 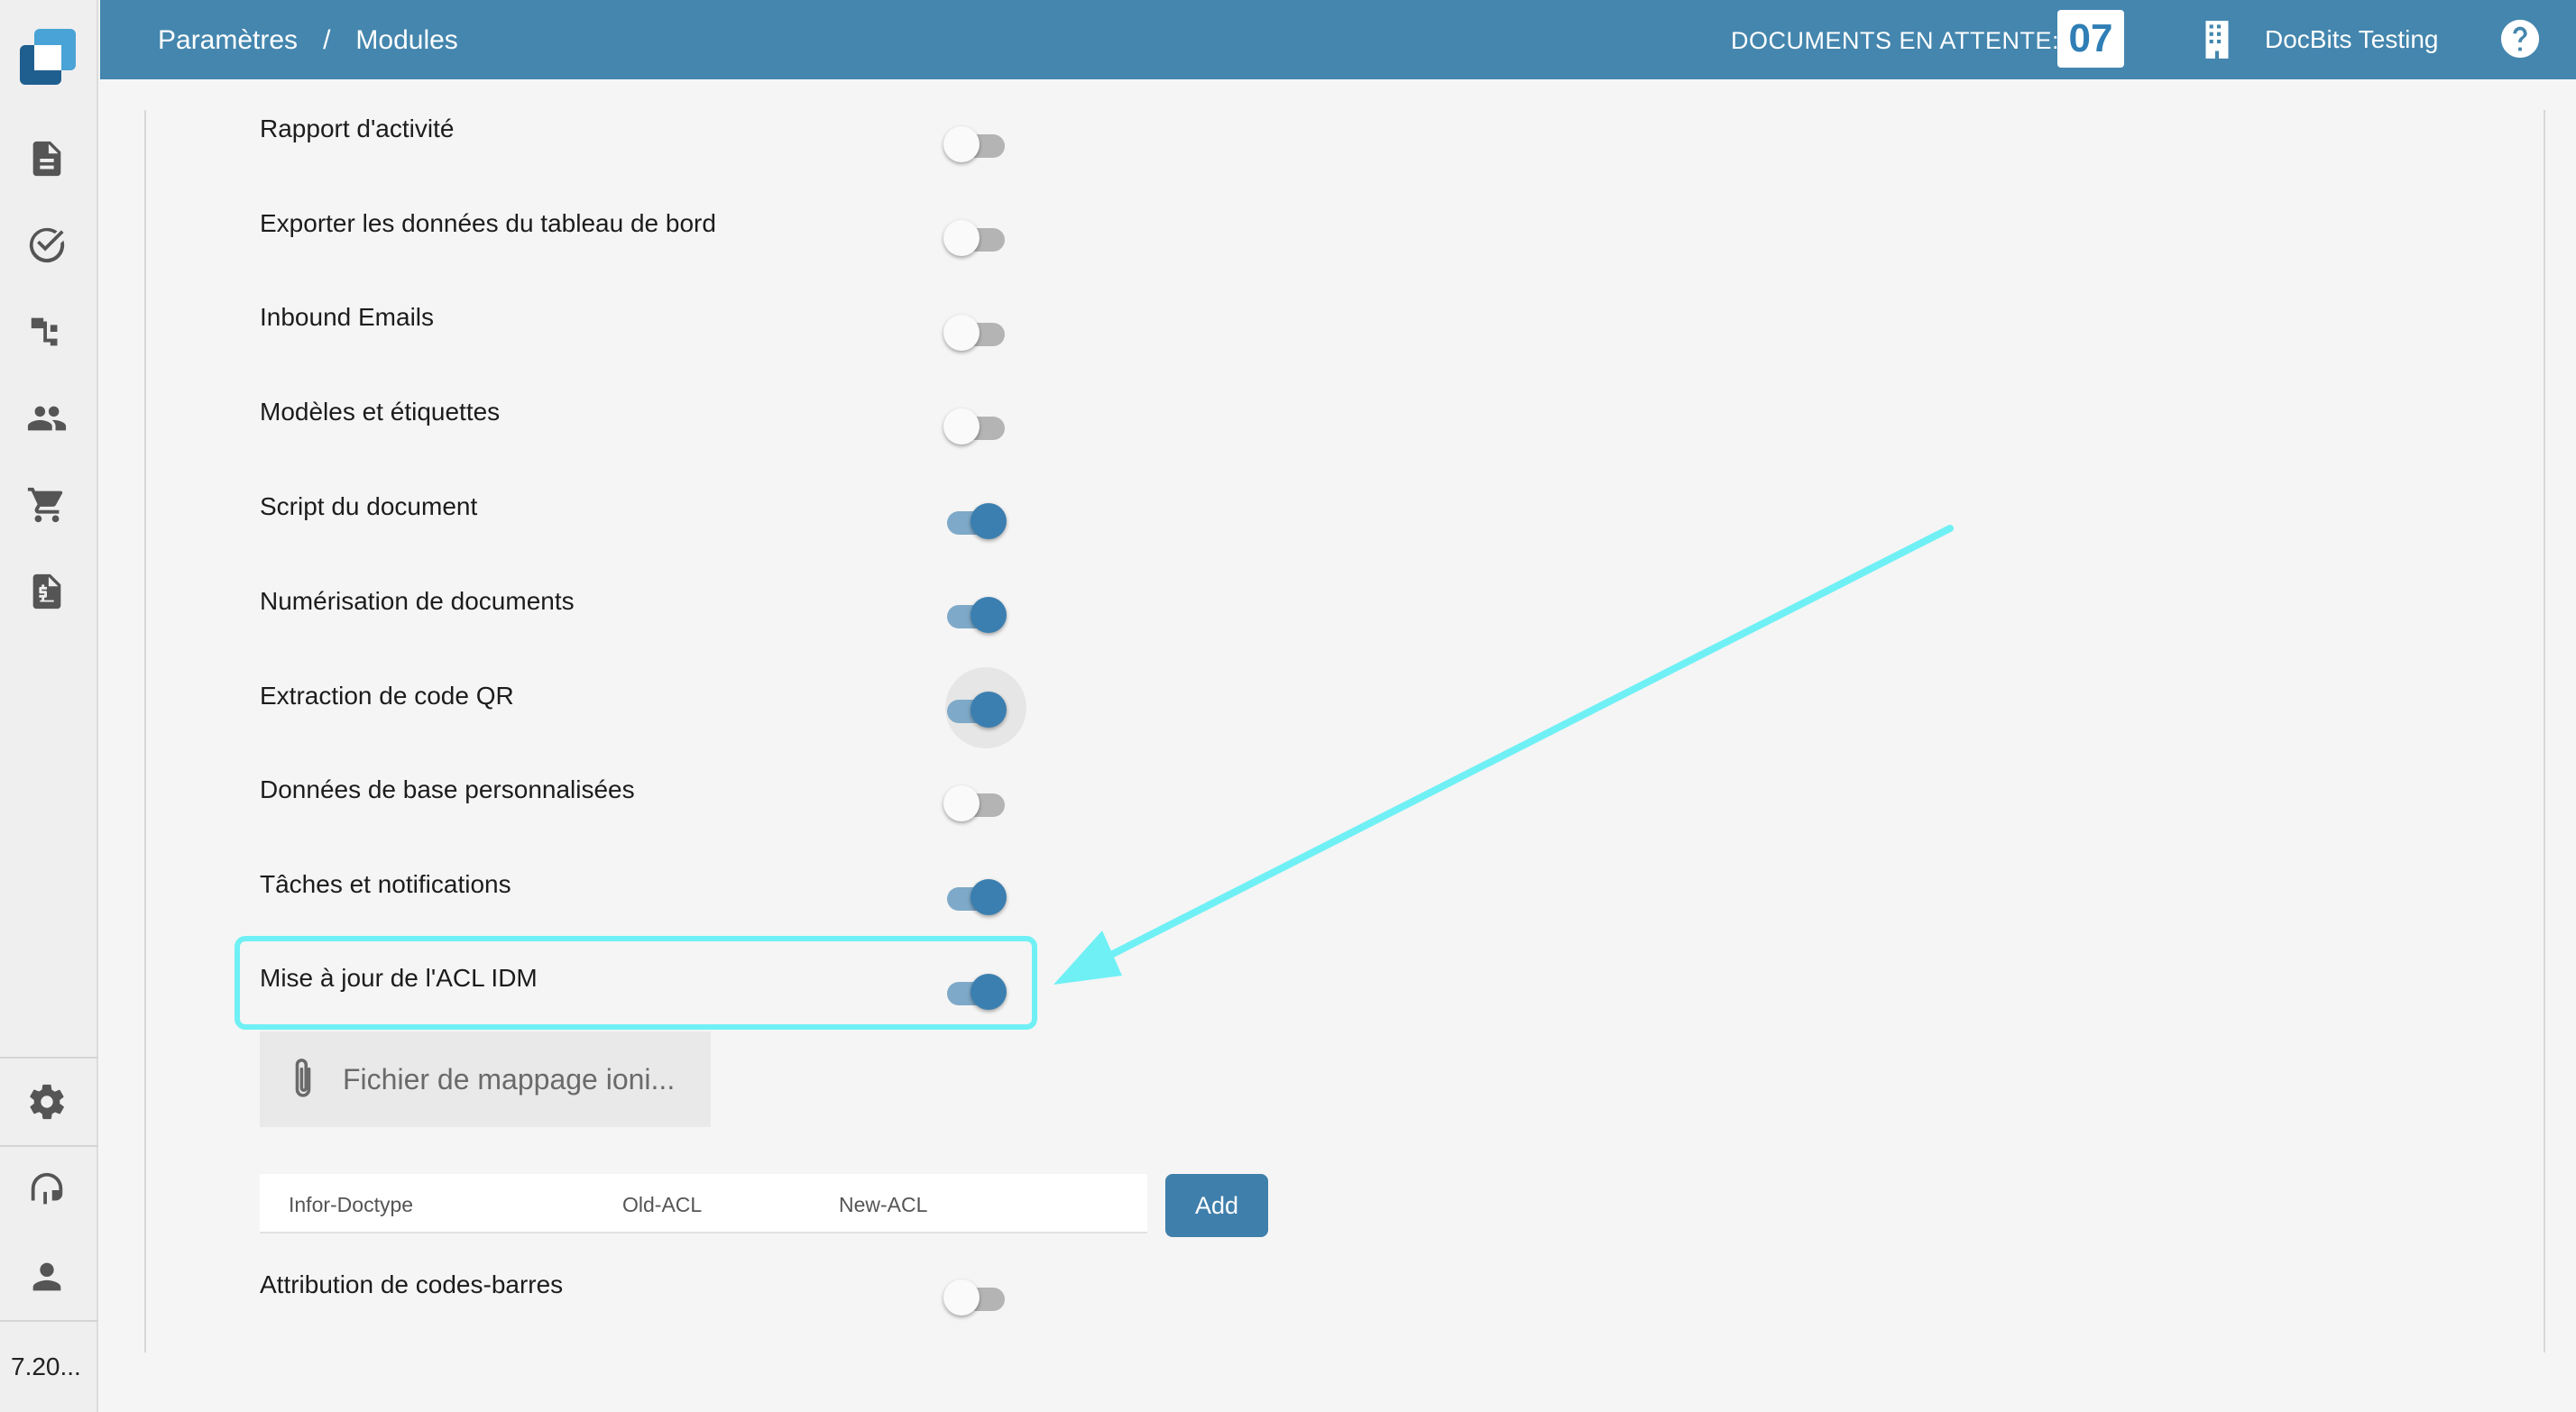 What do you see at coordinates (488, 223) in the screenshot?
I see `module-label: Exporter les données du tableau de bord` at bounding box center [488, 223].